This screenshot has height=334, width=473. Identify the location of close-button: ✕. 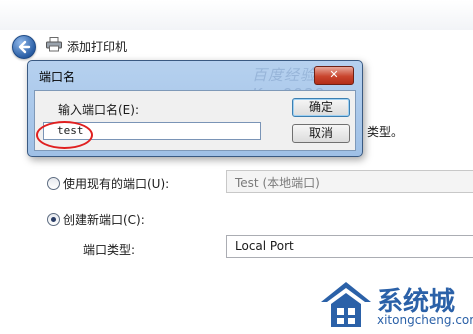
(334, 75).